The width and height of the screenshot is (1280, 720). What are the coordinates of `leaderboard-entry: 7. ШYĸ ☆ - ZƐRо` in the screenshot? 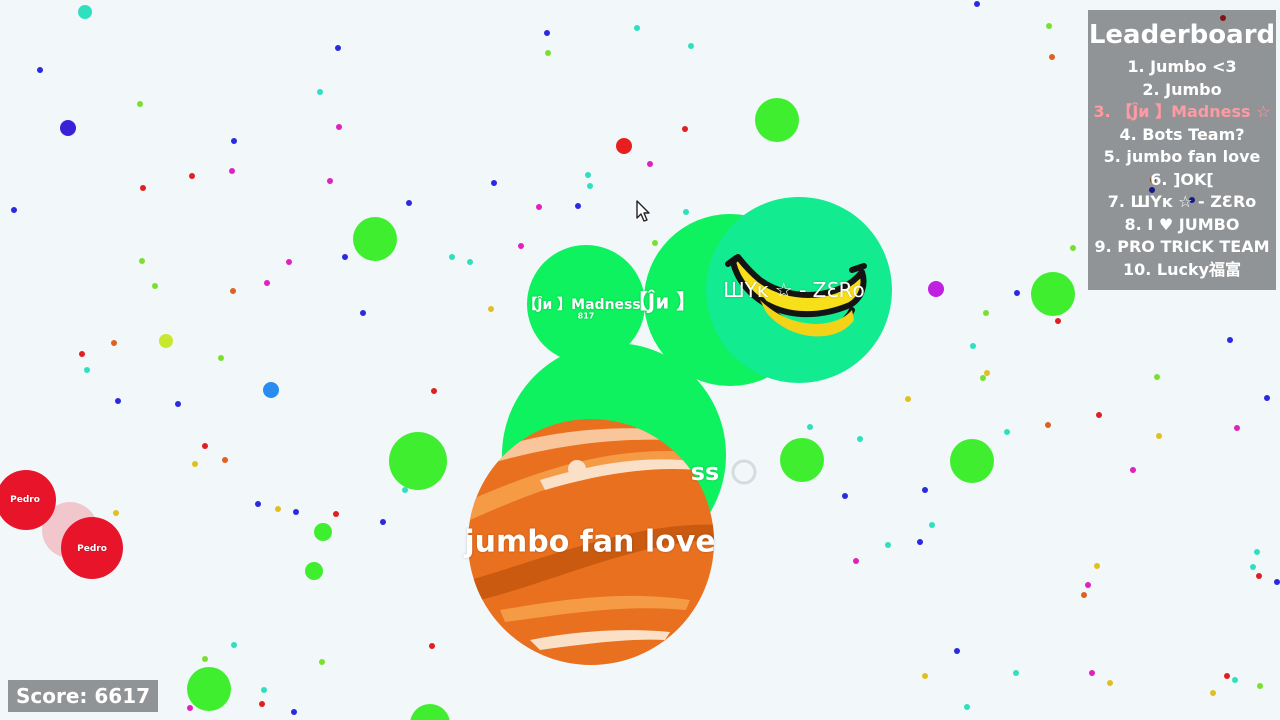 It's located at (1182, 202).